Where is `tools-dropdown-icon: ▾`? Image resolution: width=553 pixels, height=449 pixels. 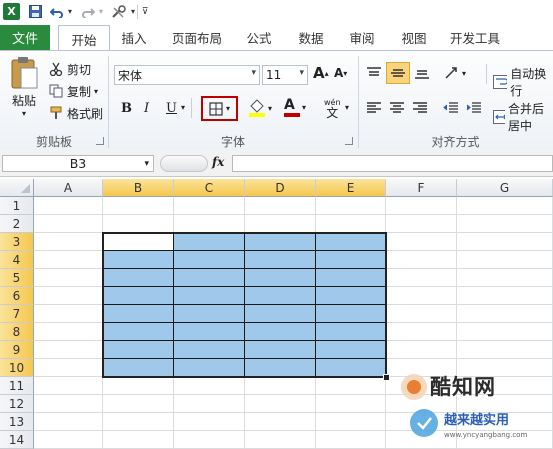
tools-dropdown-icon: ▾ is located at coordinates (133, 11).